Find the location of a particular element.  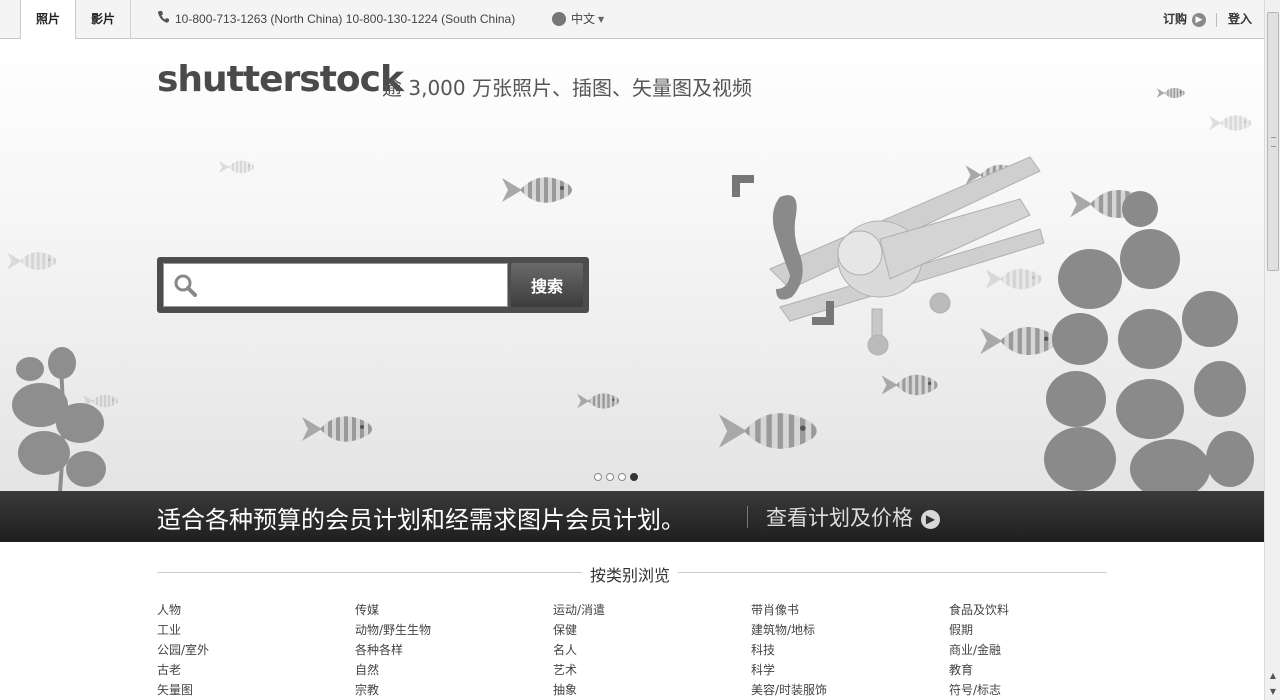

subscribe-link: 订购 ▶ is located at coordinates (1185, 19).